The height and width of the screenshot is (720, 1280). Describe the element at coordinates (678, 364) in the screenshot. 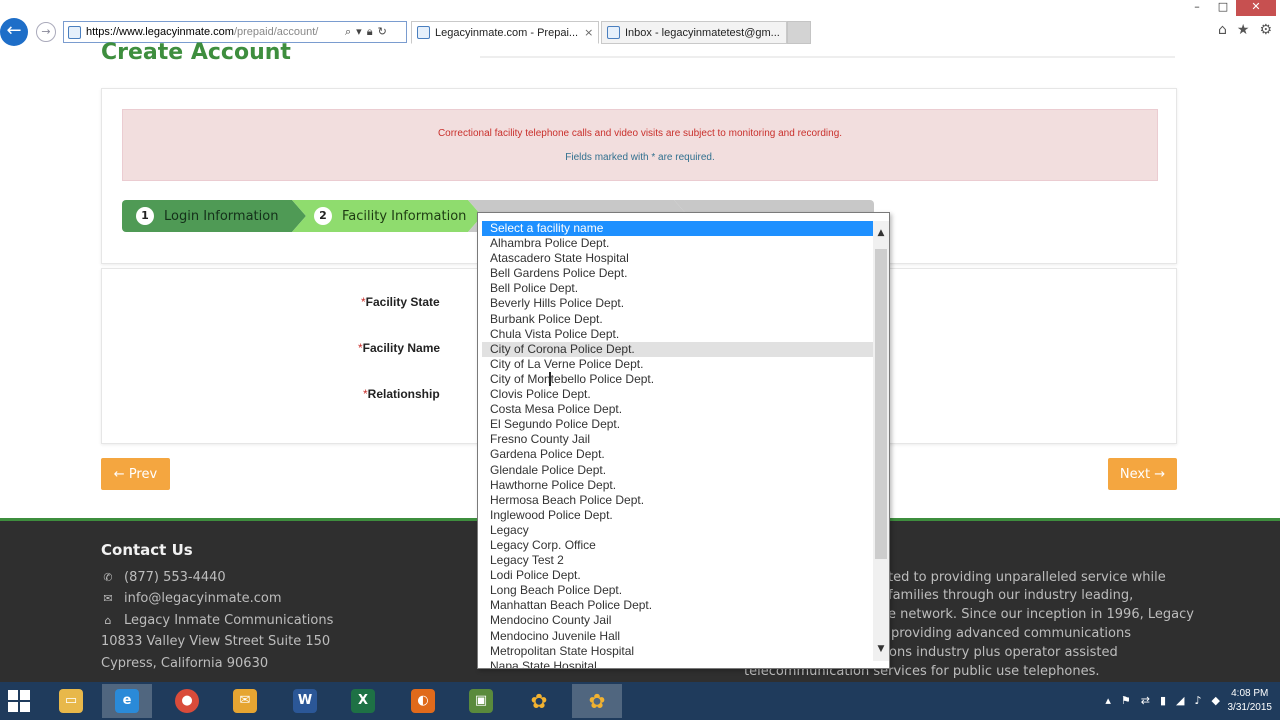

I see `dropdown-option: City of La Verne Police Dept.` at that location.